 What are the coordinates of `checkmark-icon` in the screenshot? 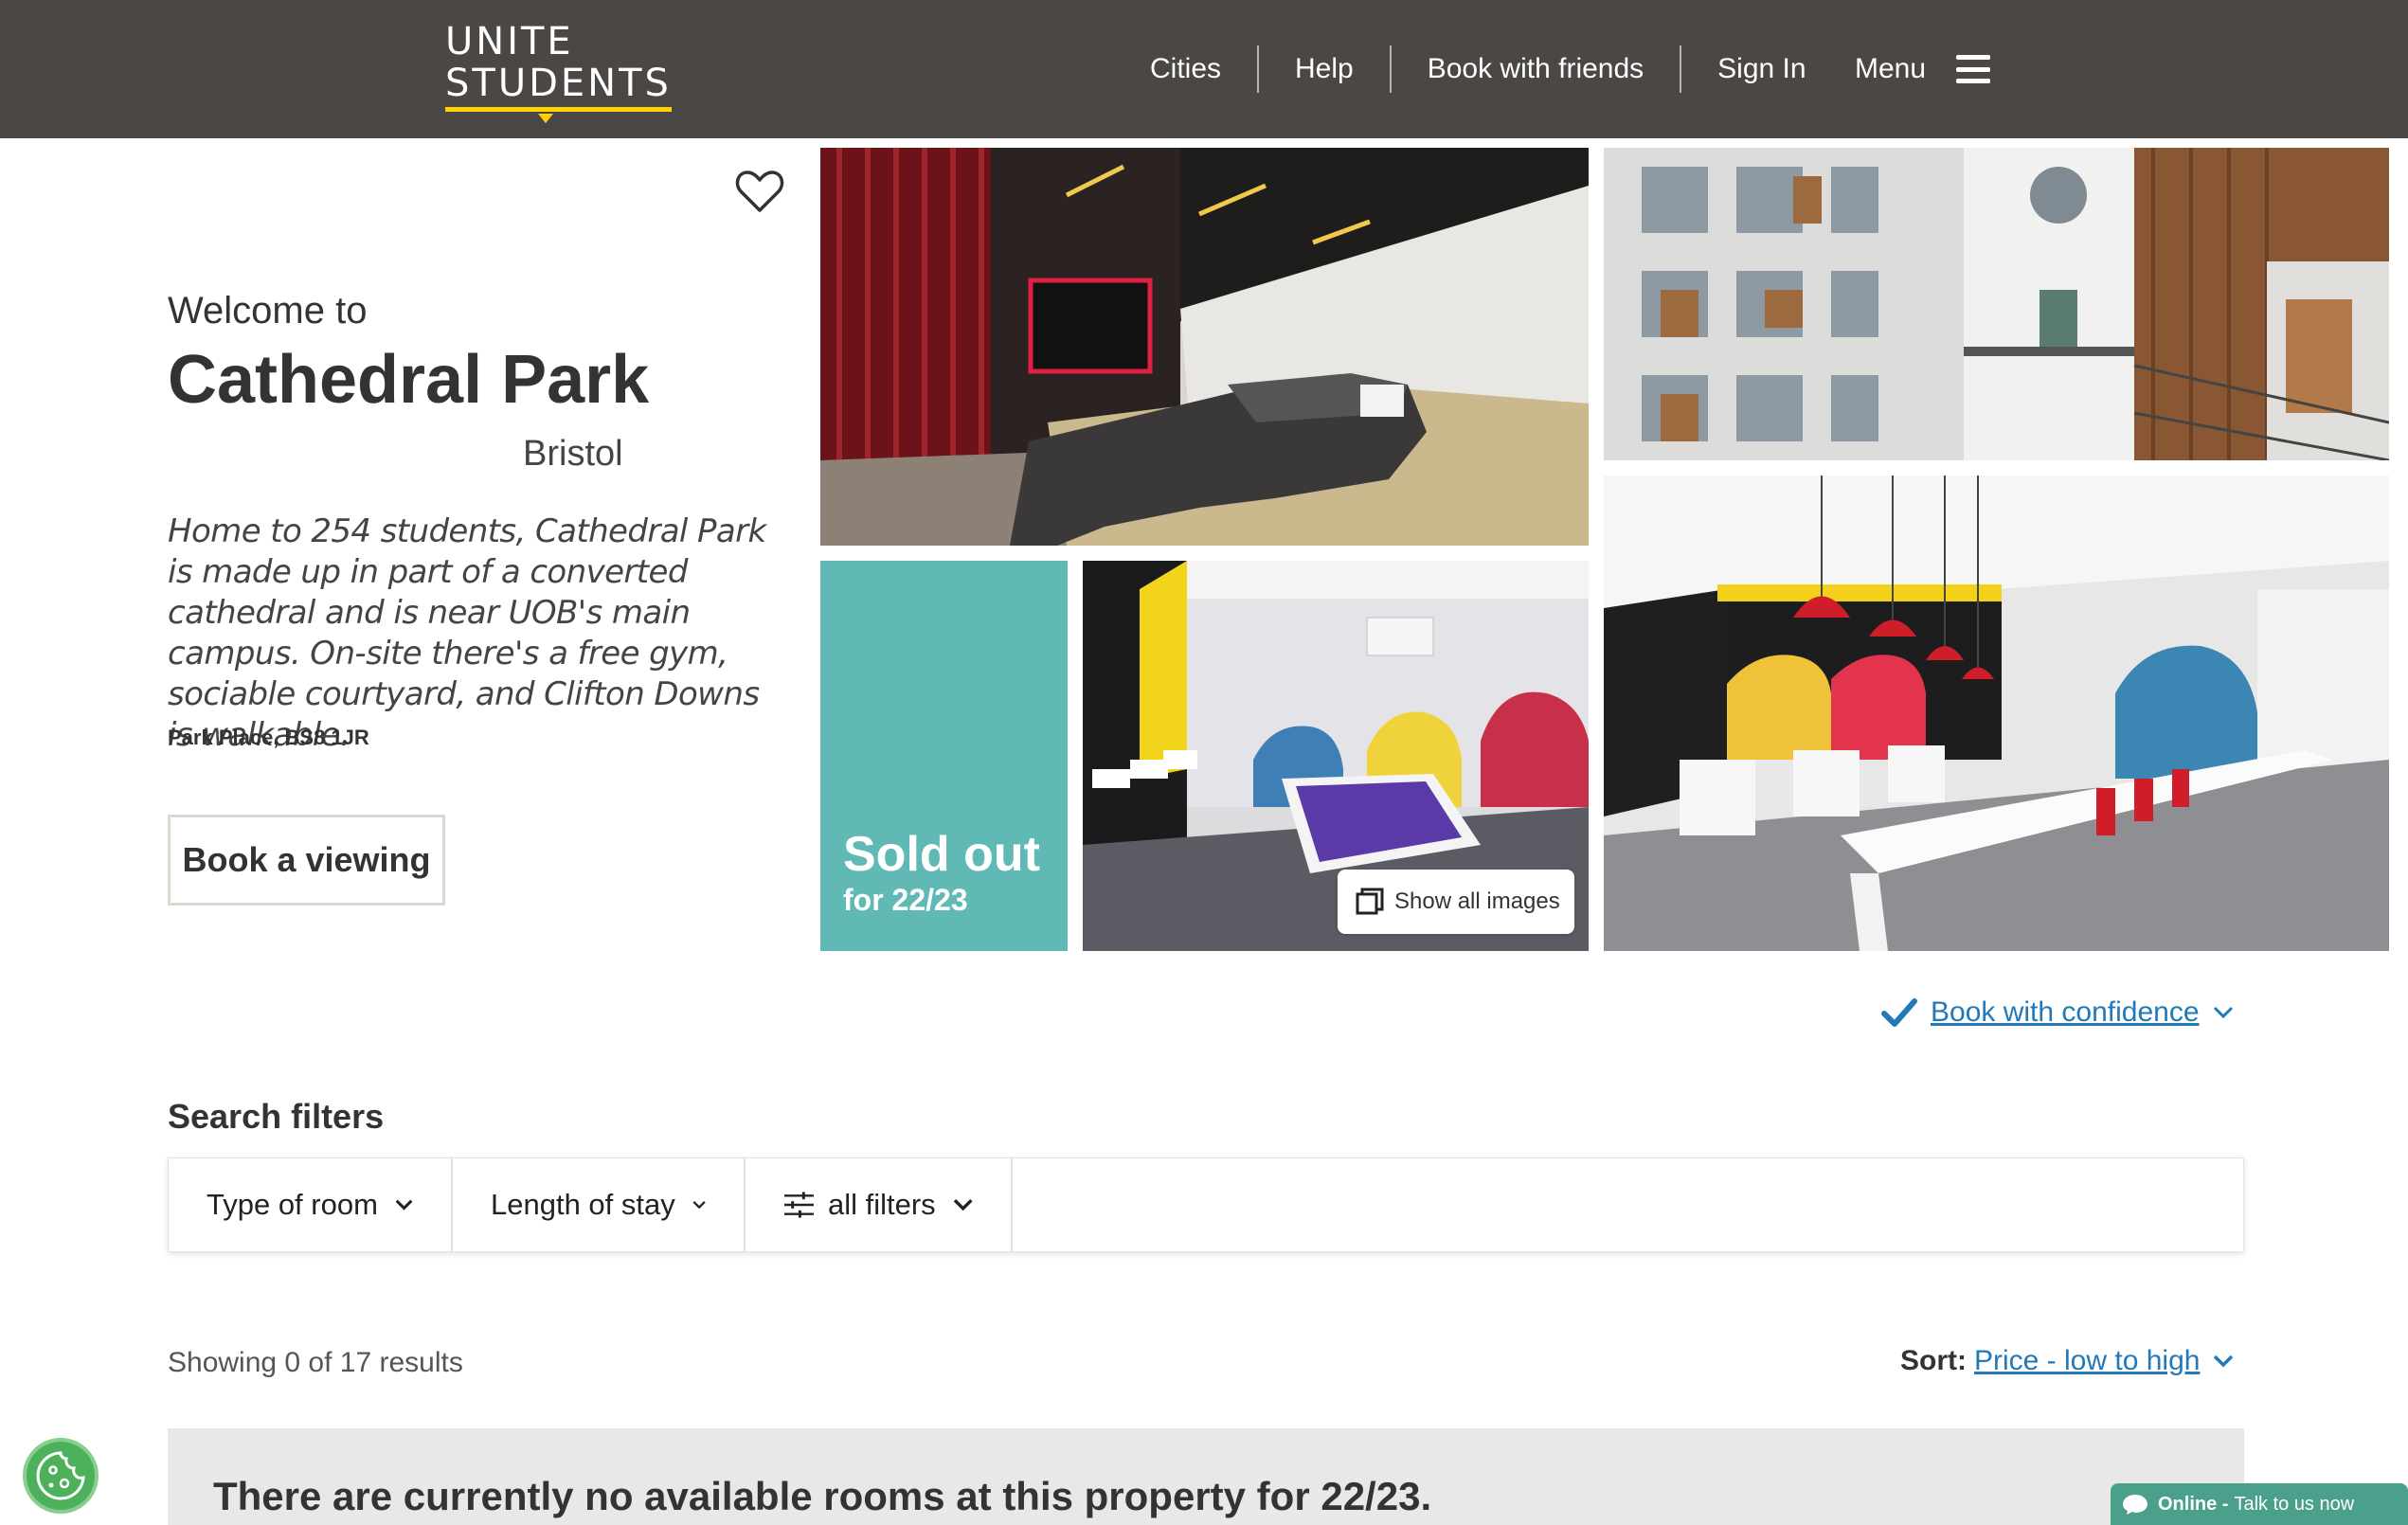 It's located at (1899, 1012).